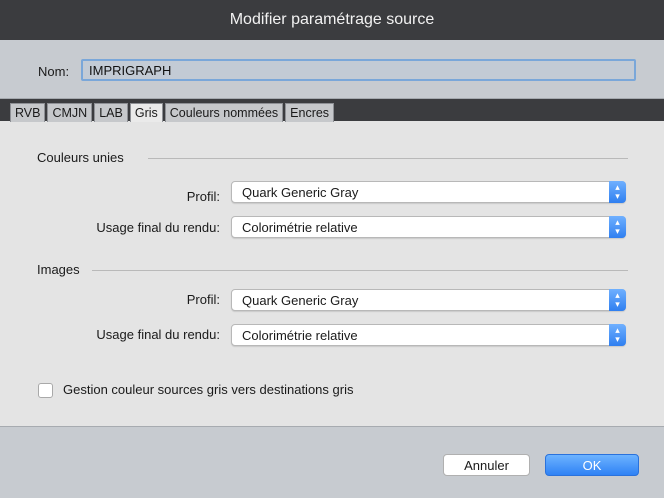 The image size is (664, 498). Describe the element at coordinates (428, 227) in the screenshot. I see `solid-rendering-select: Colorimétrie relative ▴ ▾` at that location.